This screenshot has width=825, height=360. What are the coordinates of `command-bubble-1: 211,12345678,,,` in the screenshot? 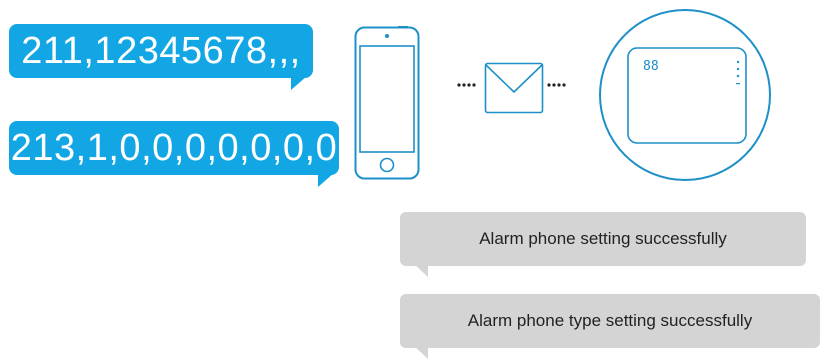 It's located at (161, 57).